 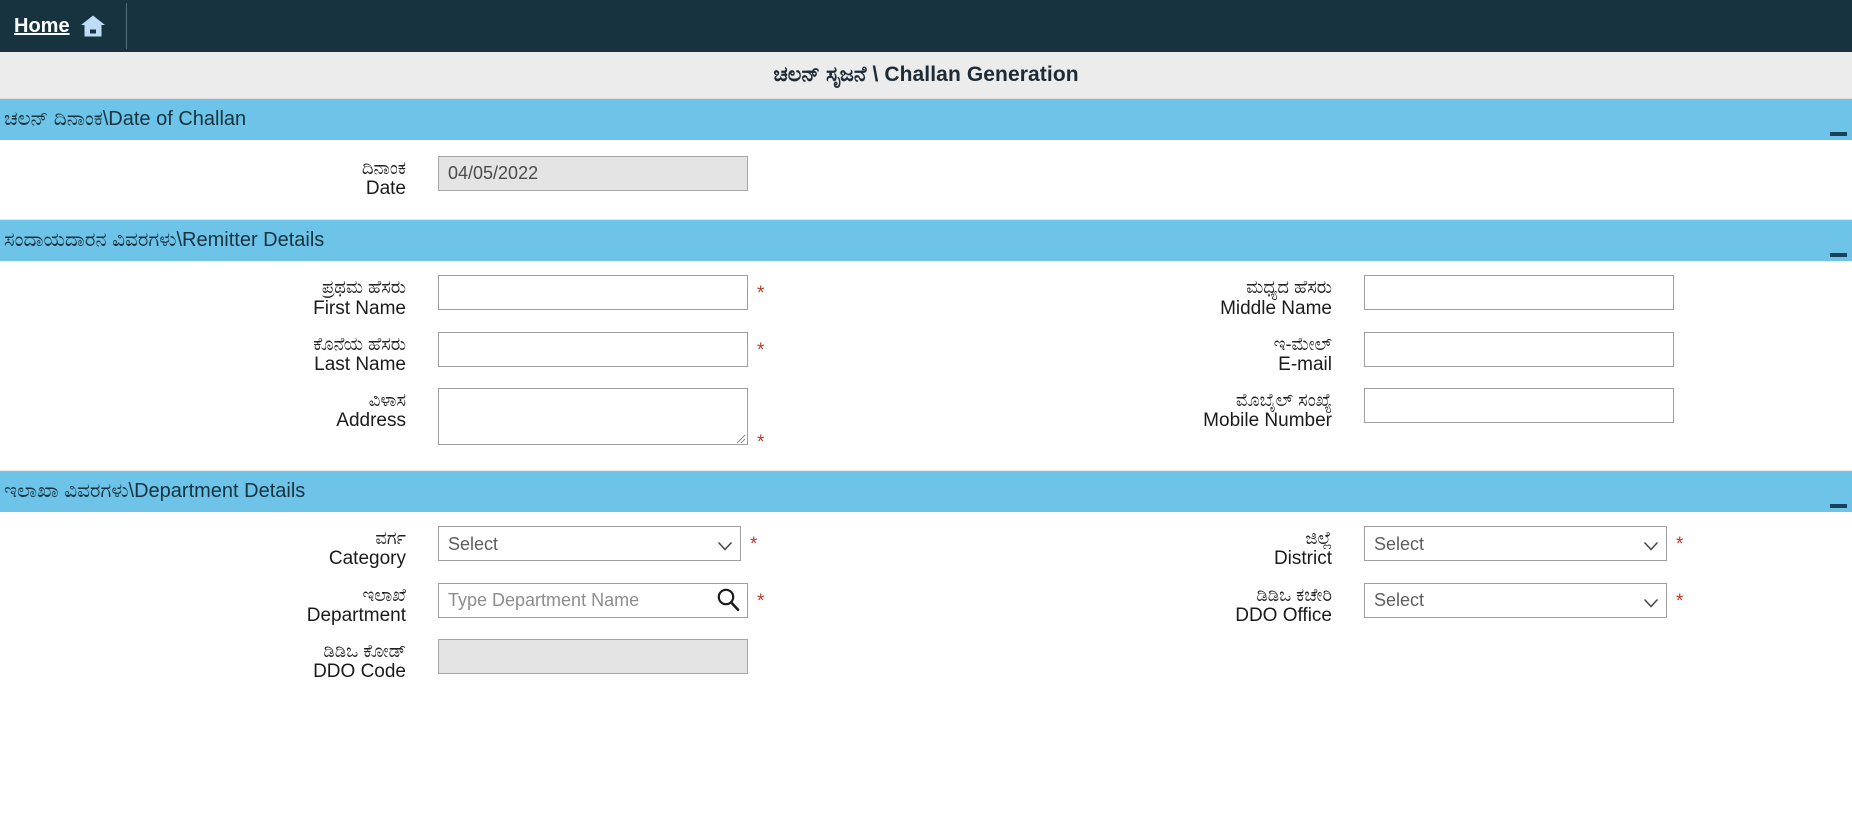 I want to click on form-row-name-2: ಕೊನೆಯ ಹೆಸರು Last Name * ಇ-ಮೇಲ್ E-mail, so click(x=926, y=353).